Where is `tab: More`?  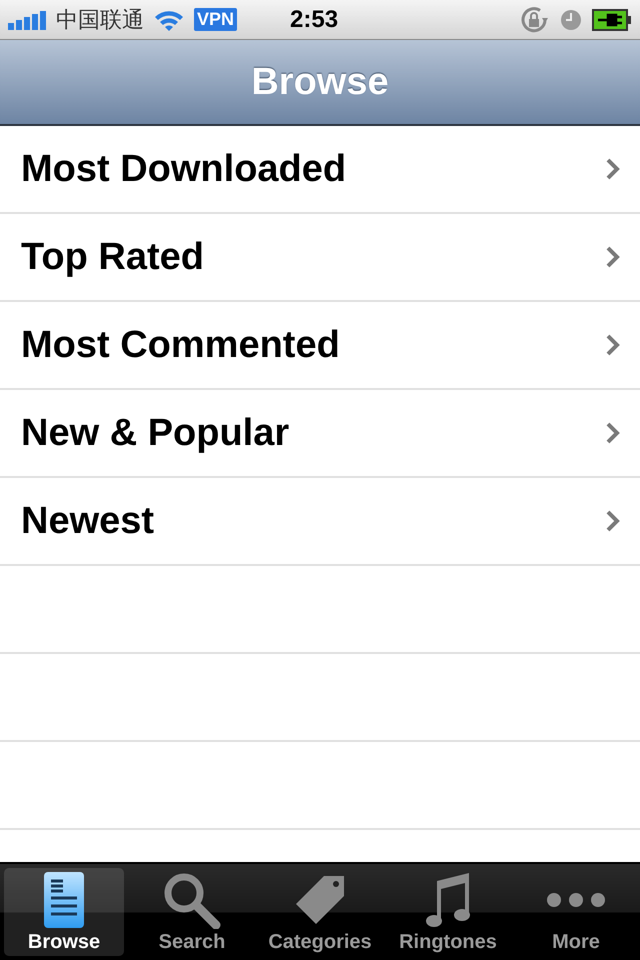 tab: More is located at coordinates (576, 912).